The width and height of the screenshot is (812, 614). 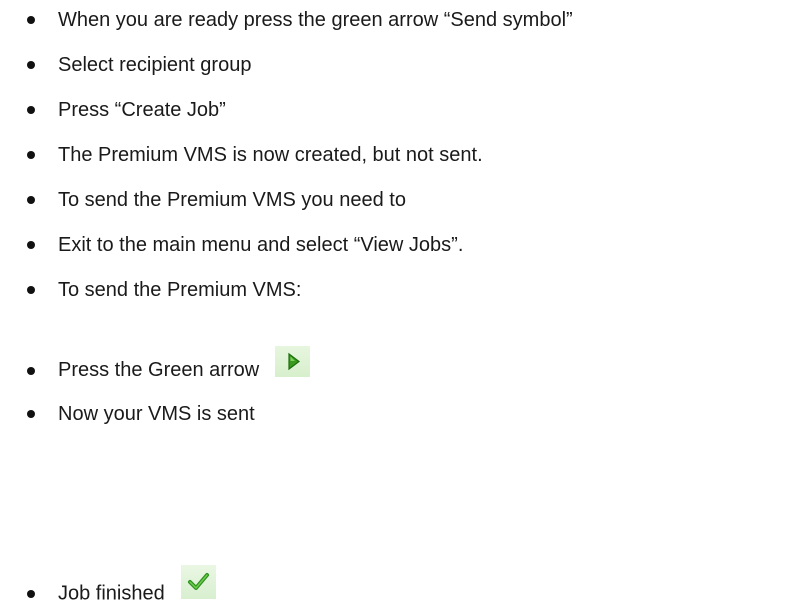 What do you see at coordinates (155, 65) in the screenshot?
I see `list-item-text: Select recipient group` at bounding box center [155, 65].